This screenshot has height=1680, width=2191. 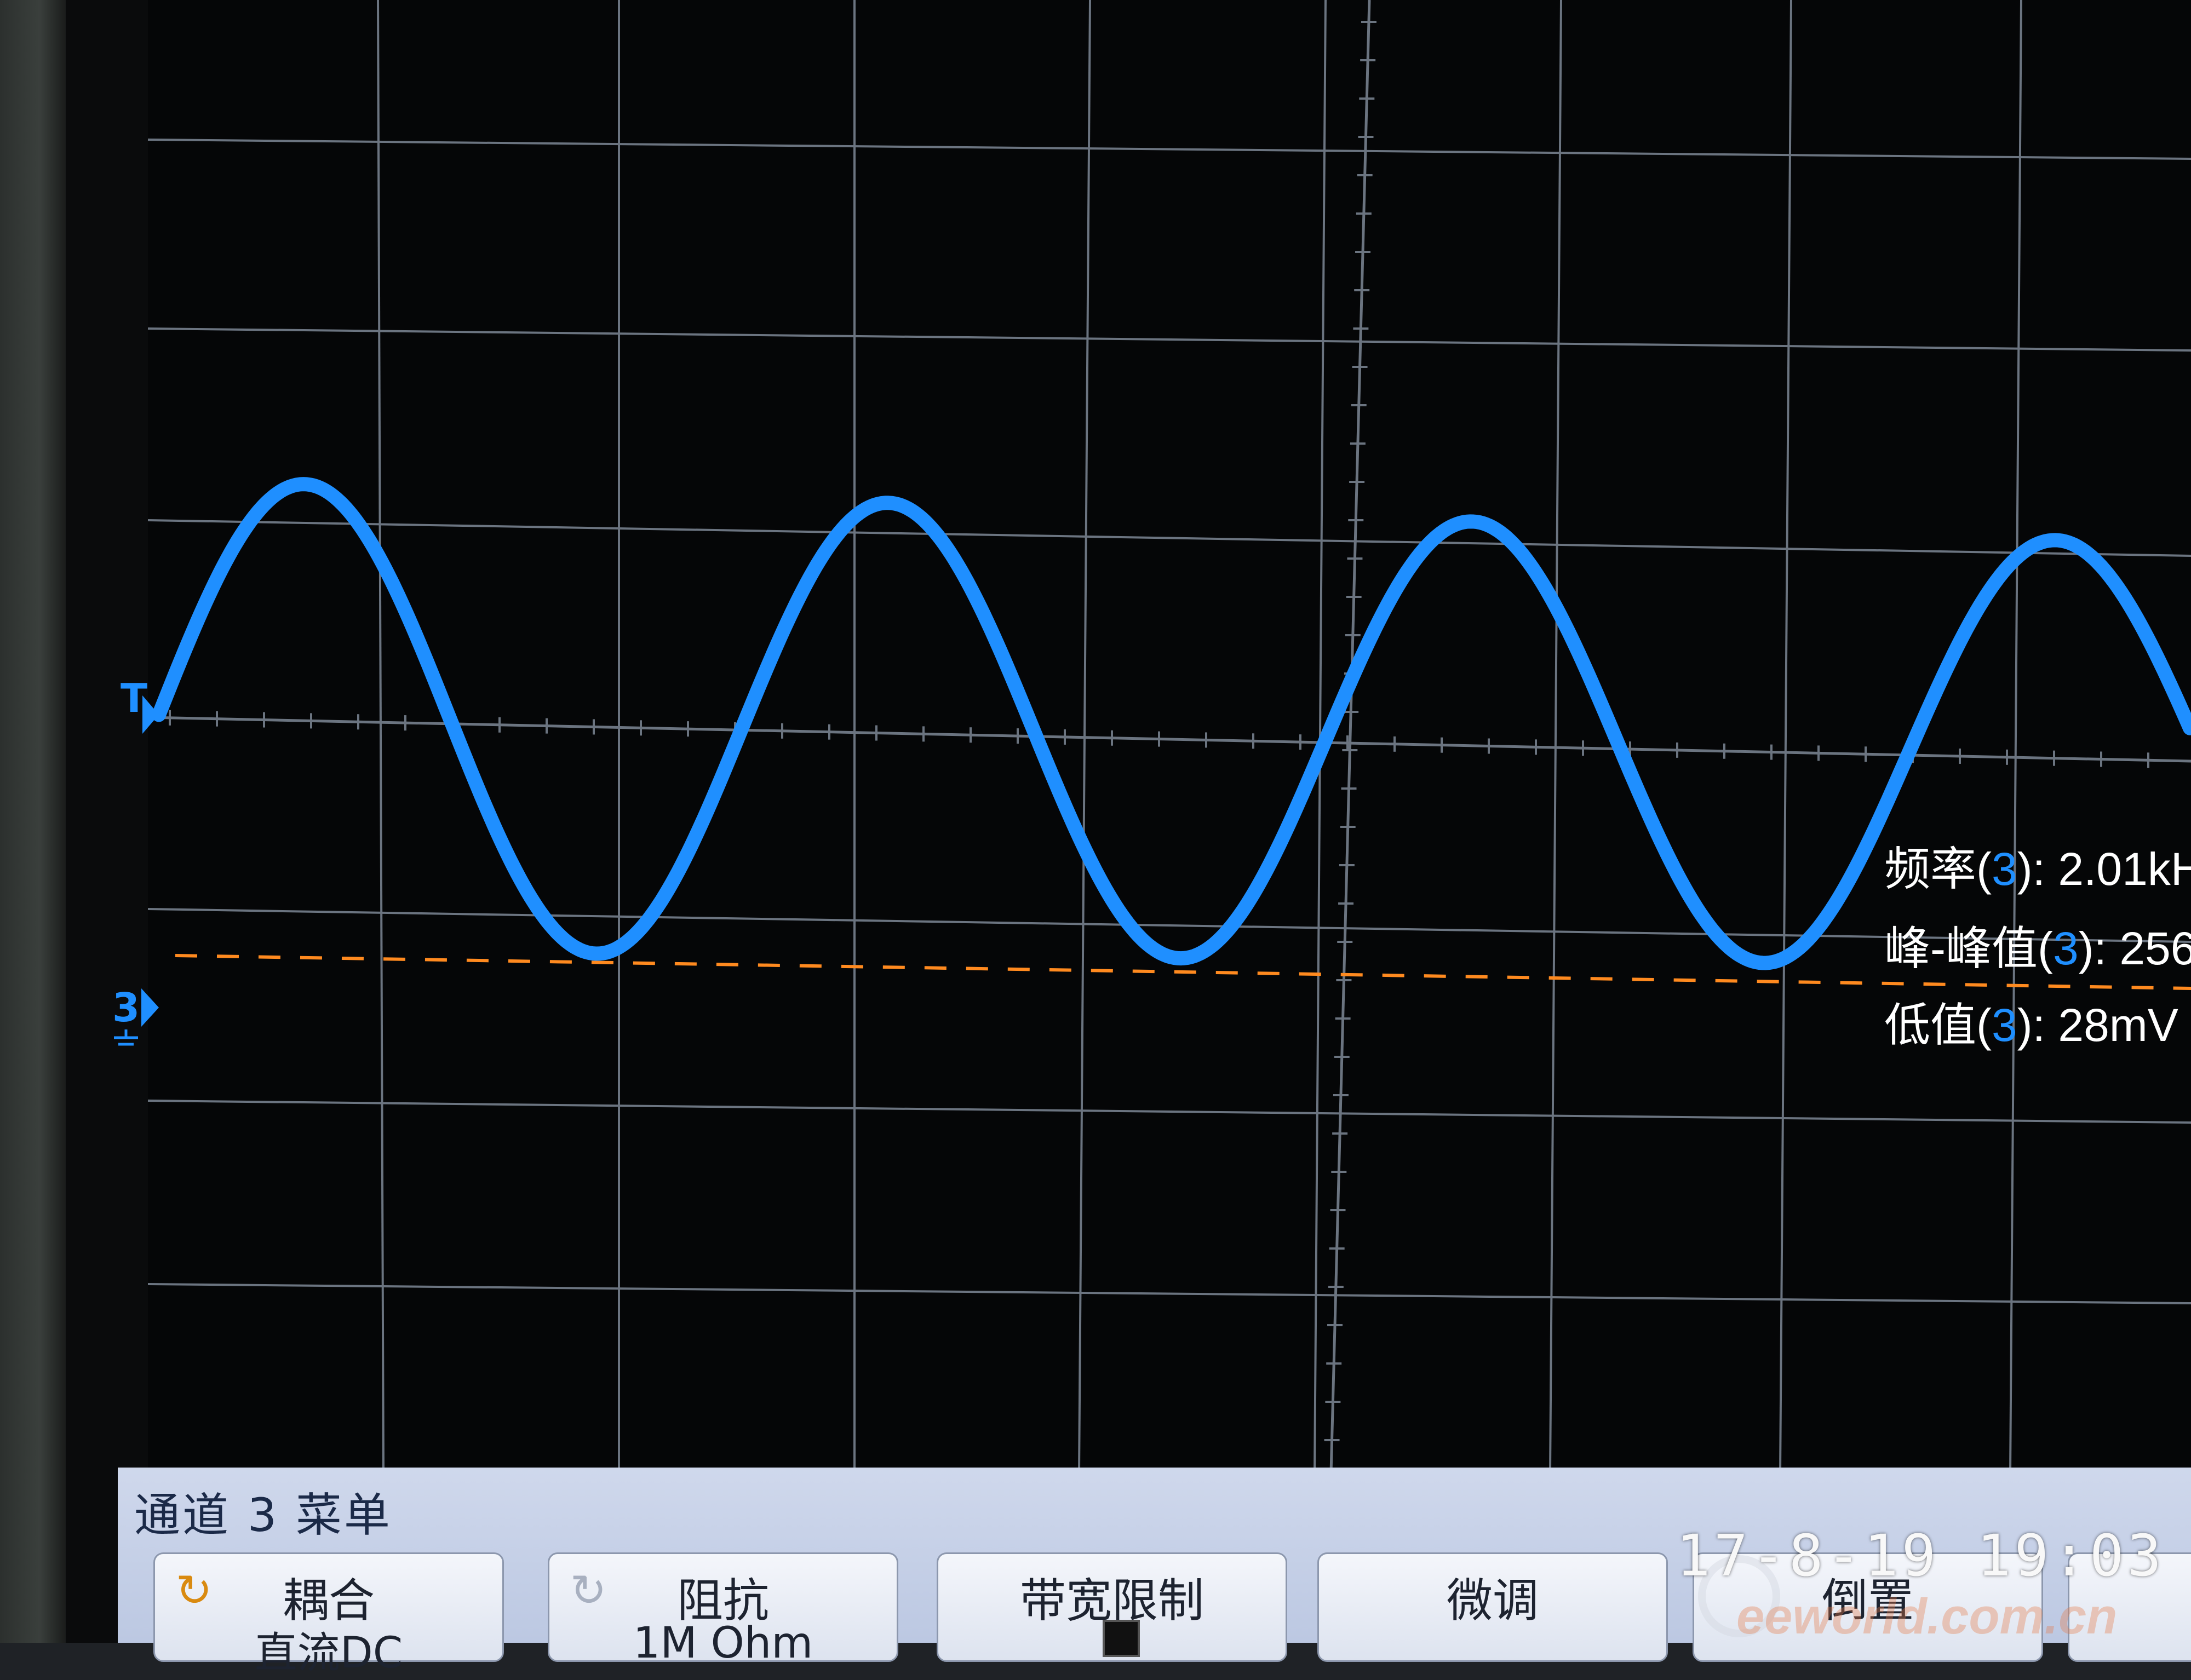 What do you see at coordinates (328, 1615) in the screenshot?
I see `softkey-coupling: ↻ 耦合 直流DC` at bounding box center [328, 1615].